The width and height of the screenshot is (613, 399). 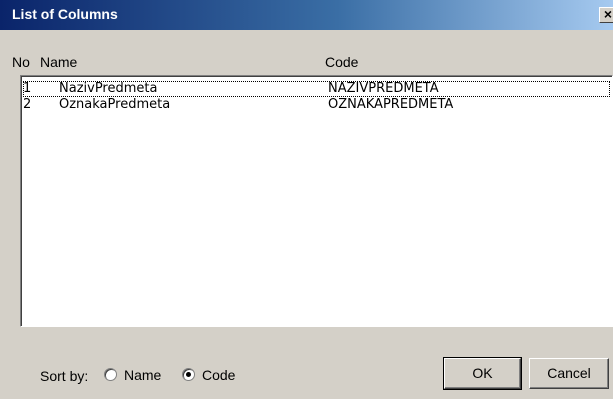 I want to click on sort-name-label: Name, so click(x=142, y=375).